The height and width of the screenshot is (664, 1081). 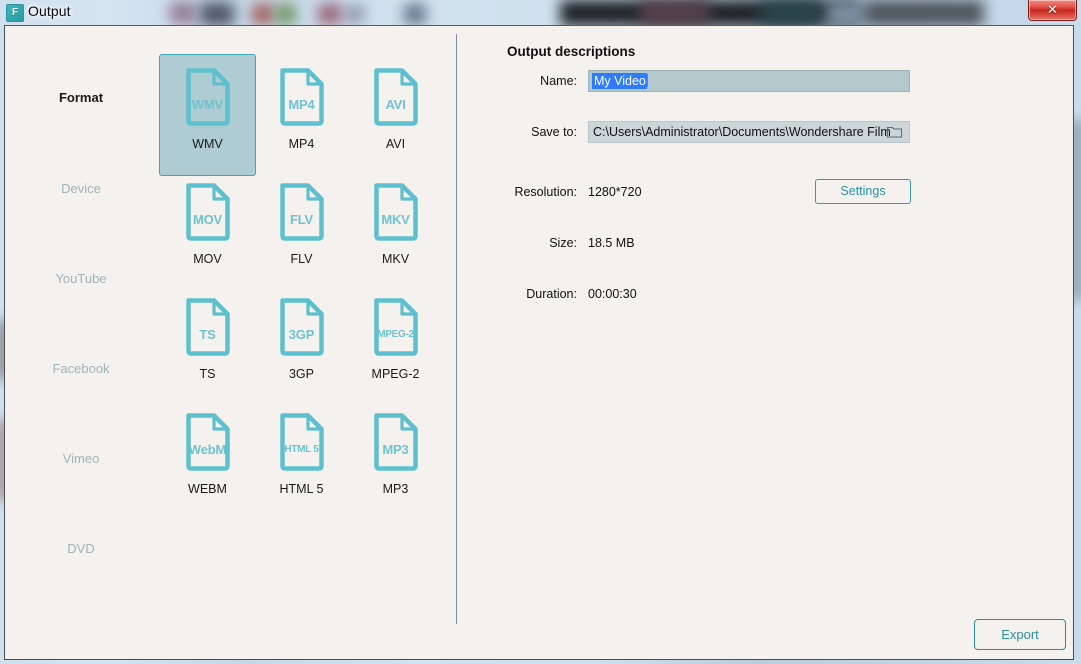 What do you see at coordinates (395, 259) in the screenshot?
I see `format-label: MKV` at bounding box center [395, 259].